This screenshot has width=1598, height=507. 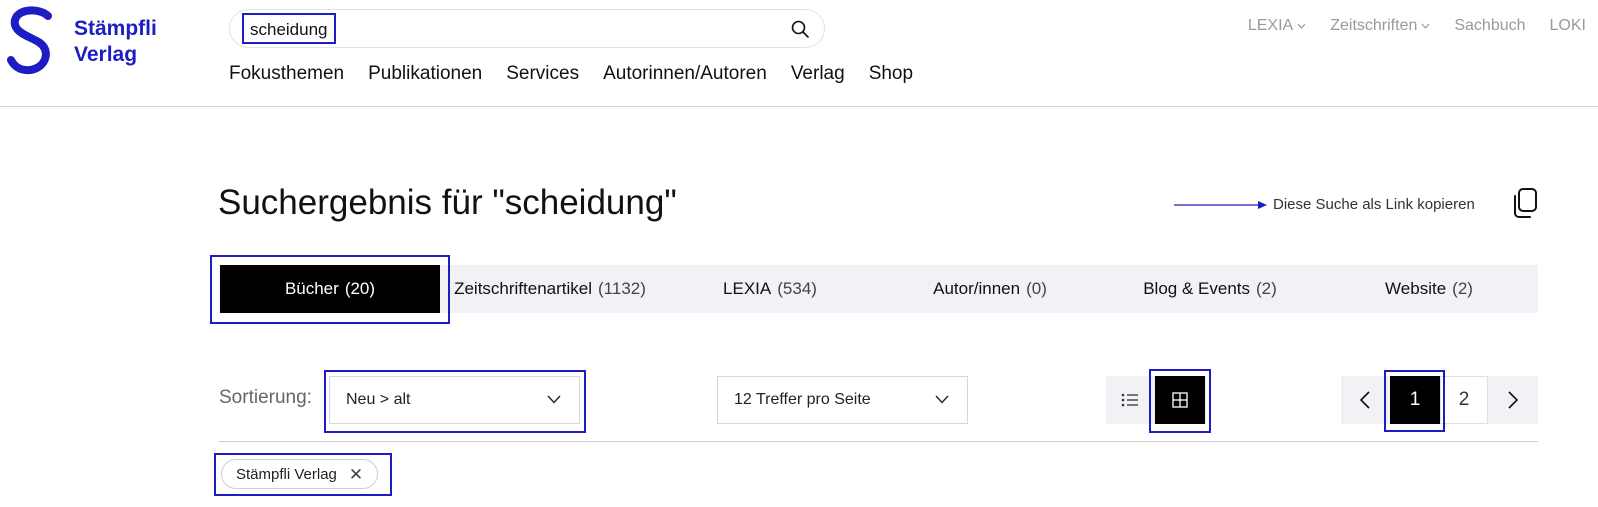 I want to click on top-navigation: LEXIA Zeitschriften Sachbuch LOKI, so click(x=1417, y=26).